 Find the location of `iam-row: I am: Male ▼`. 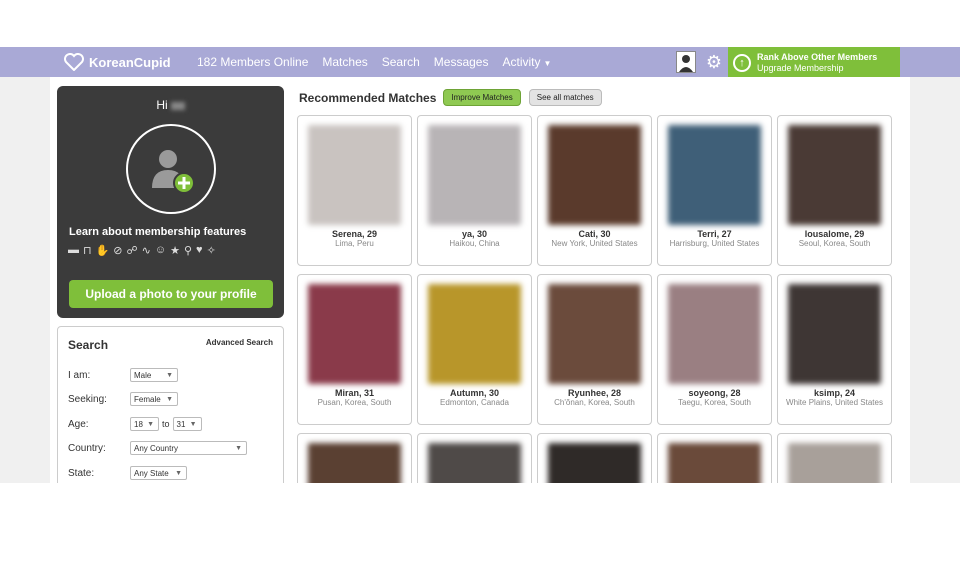

iam-row: I am: Male ▼ is located at coordinates (123, 375).